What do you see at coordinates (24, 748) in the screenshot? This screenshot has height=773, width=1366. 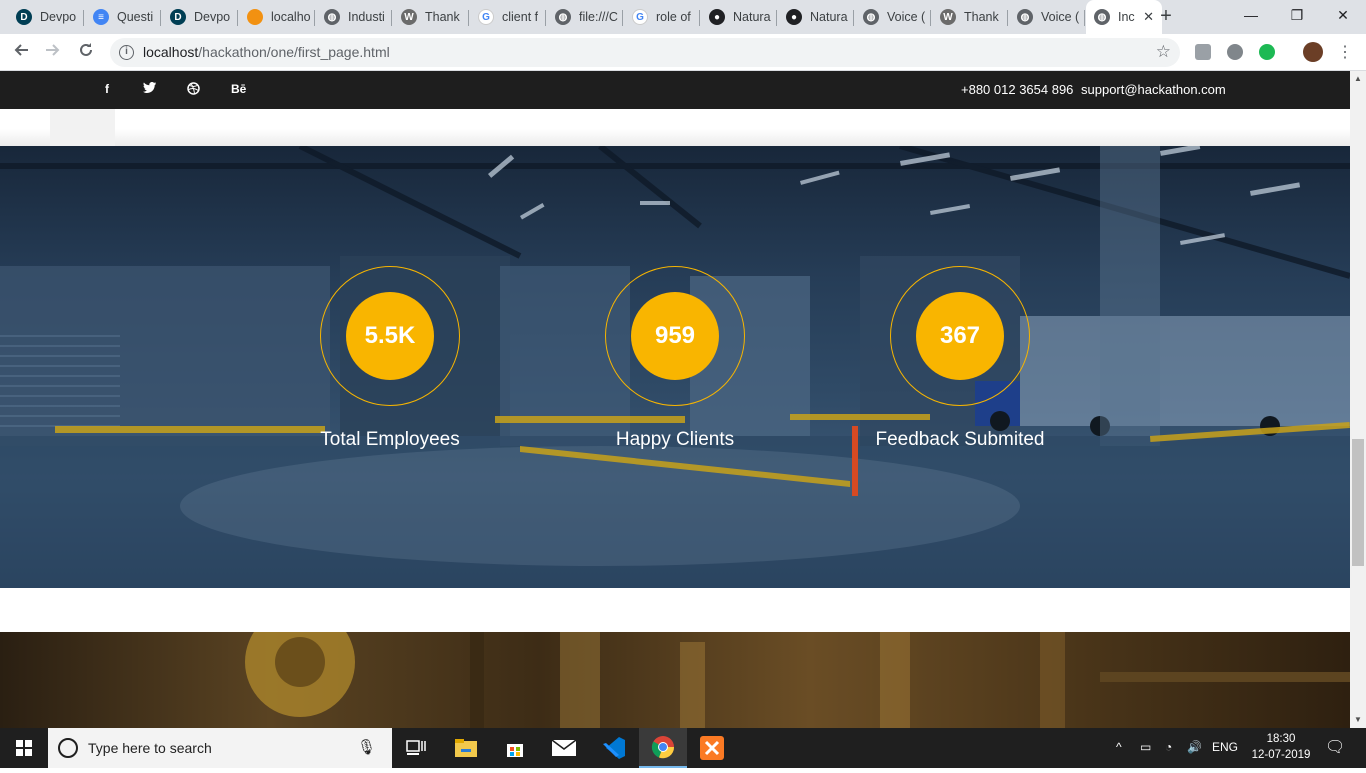 I see `start-button` at bounding box center [24, 748].